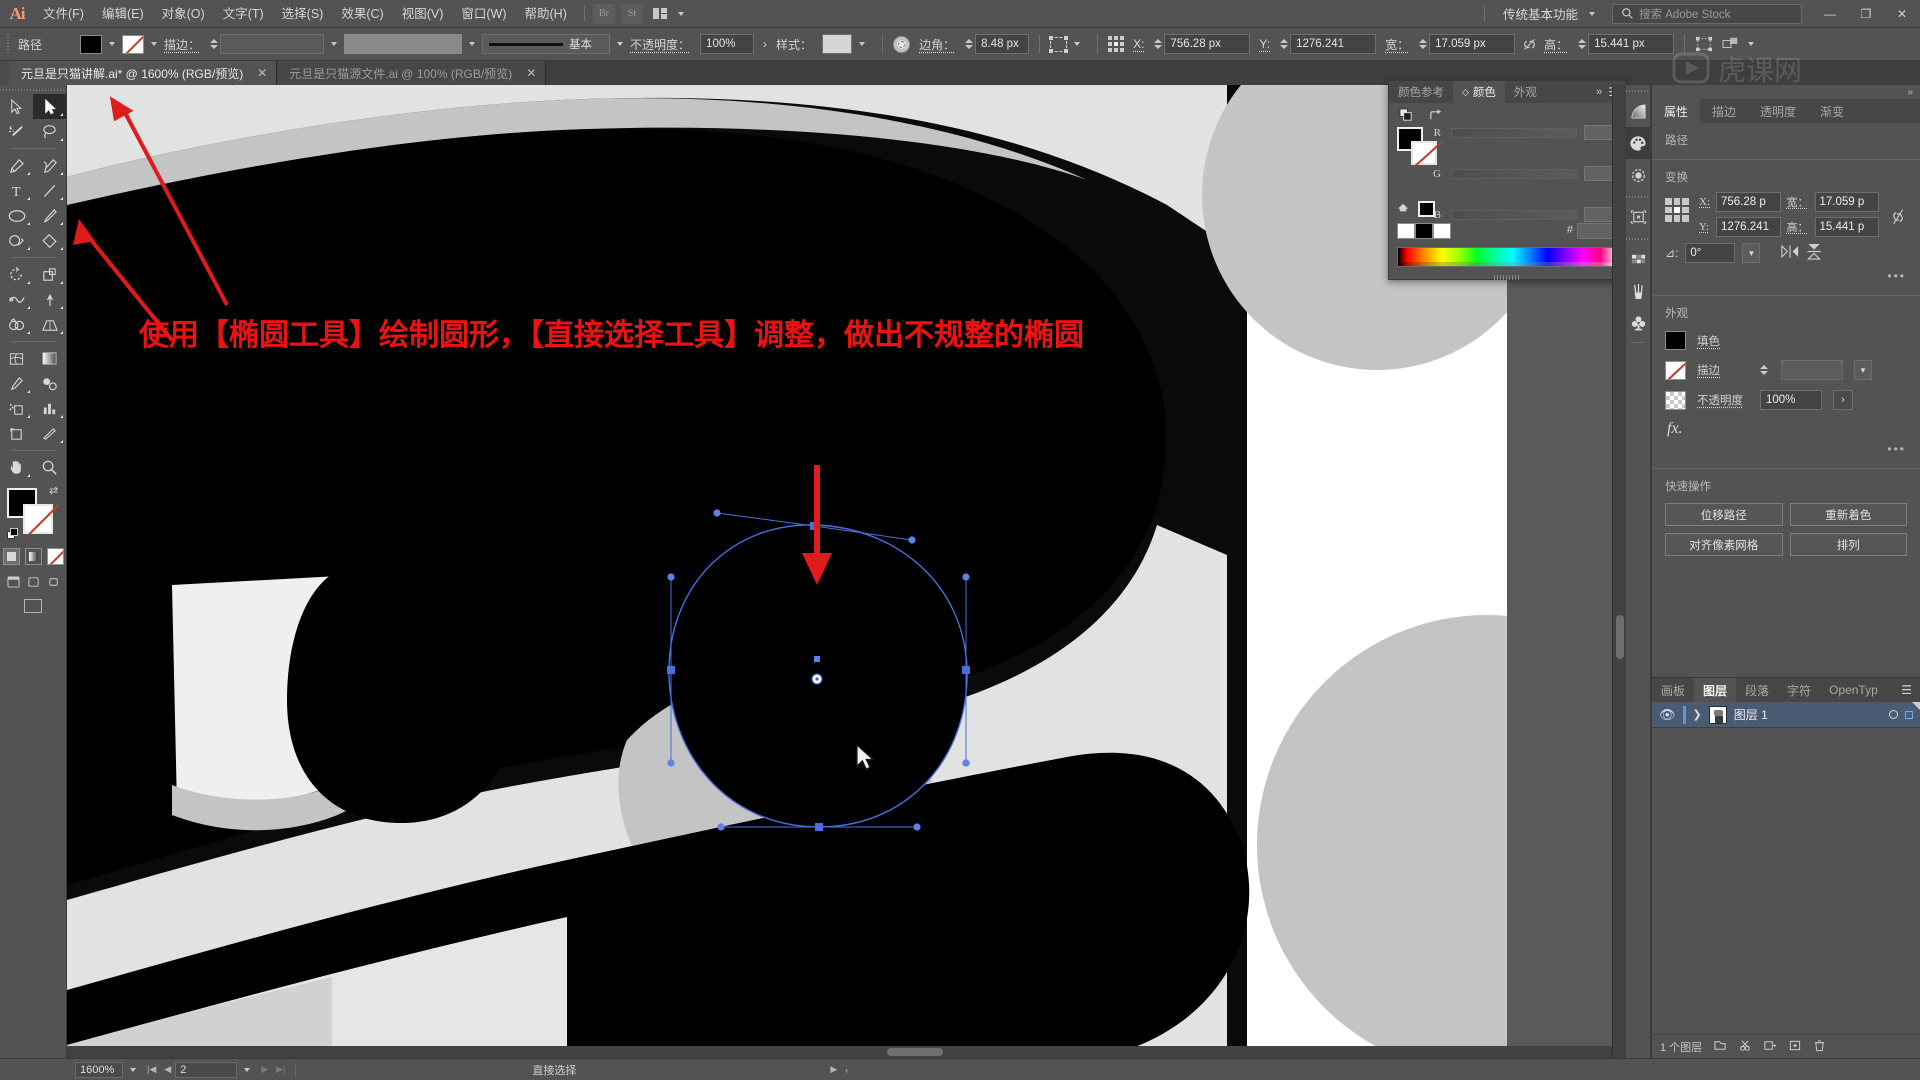 Image resolution: width=1920 pixels, height=1080 pixels. What do you see at coordinates (1631, 44) in the screenshot?
I see `height-input: 15.441 px` at bounding box center [1631, 44].